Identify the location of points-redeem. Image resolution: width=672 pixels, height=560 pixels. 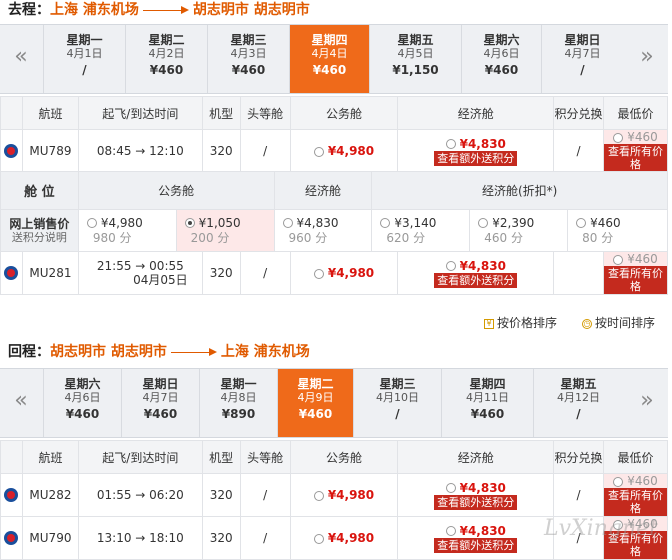
(579, 273).